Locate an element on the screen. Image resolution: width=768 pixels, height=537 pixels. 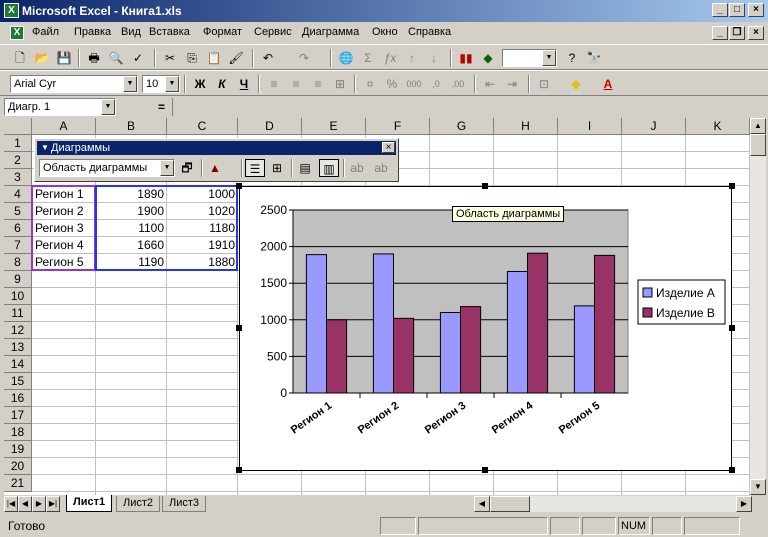
y-tick-label: 500 is located at coordinates (277, 356).